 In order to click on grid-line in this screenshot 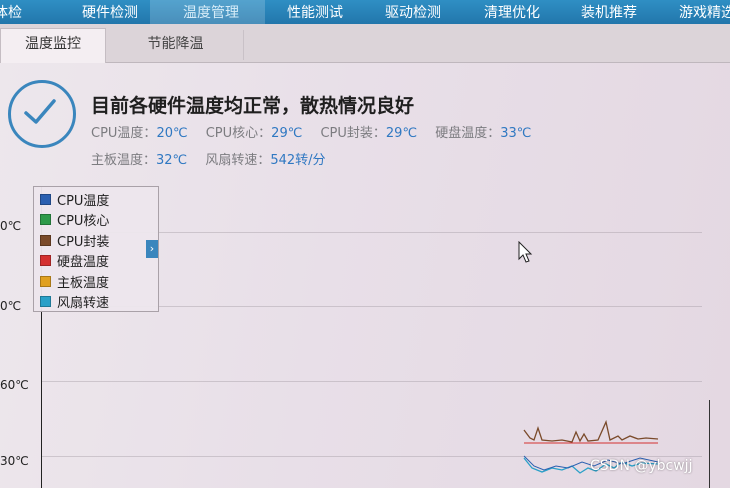, I will do `click(372, 381)`.